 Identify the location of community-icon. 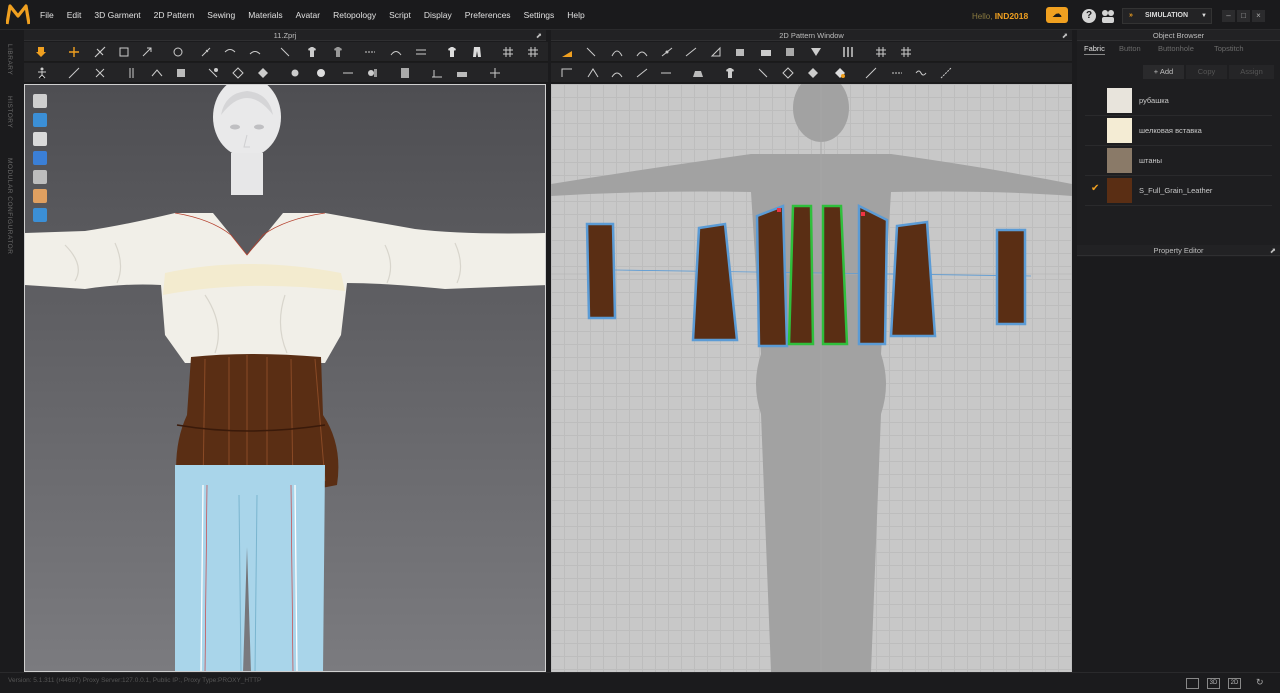
(1108, 16).